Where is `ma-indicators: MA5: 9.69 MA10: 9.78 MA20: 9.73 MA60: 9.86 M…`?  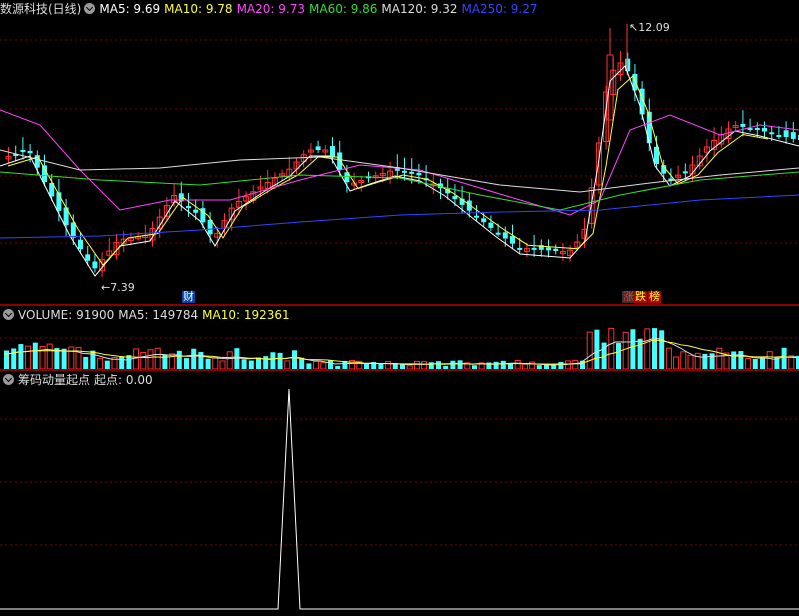 ma-indicators: MA5: 9.69 MA10: 9.78 MA20: 9.73 MA60: 9.86 M… is located at coordinates (320, 9).